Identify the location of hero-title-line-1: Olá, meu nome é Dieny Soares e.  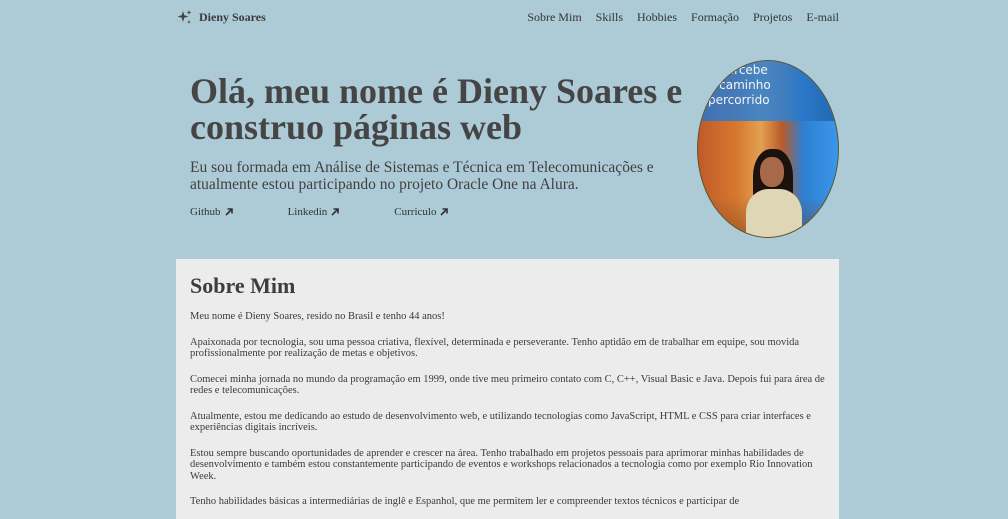
(436, 91).